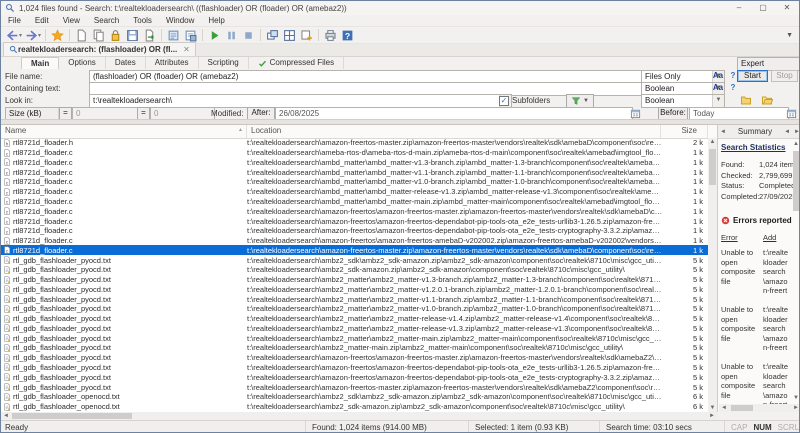 Image resolution: width=800 pixels, height=433 pixels. Describe the element at coordinates (787, 132) in the screenshot. I see `panel-nav-left-icon: ◄` at that location.